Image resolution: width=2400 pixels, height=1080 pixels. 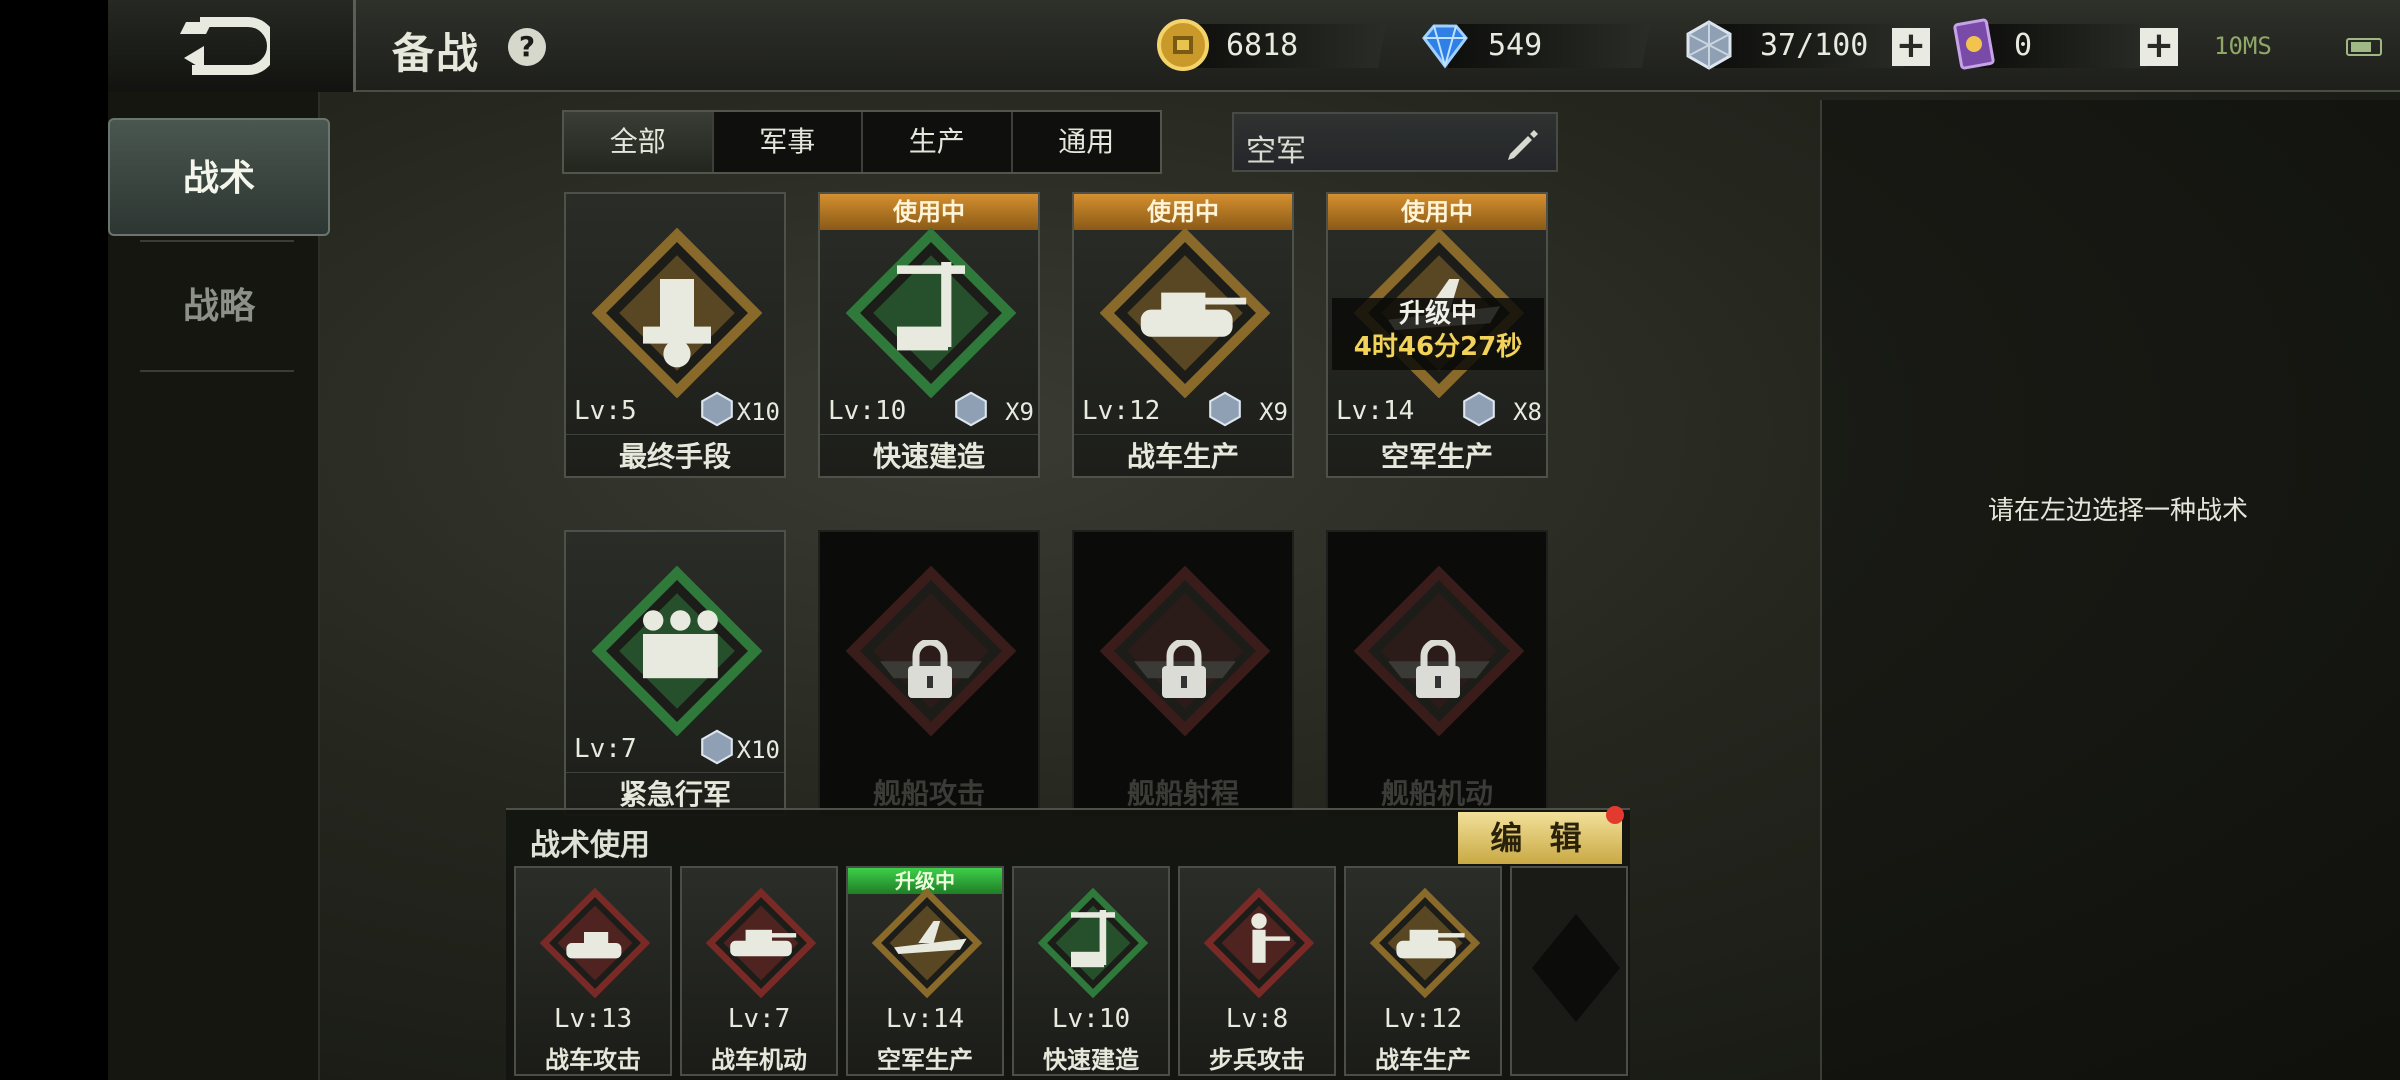 I want to click on upgrade-label: 升级中, so click(x=1437, y=314).